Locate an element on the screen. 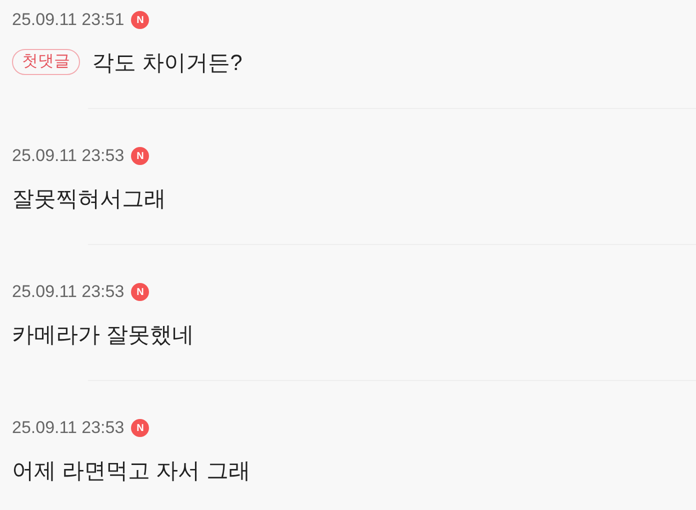  comment-date: 25.09.11 23:51 is located at coordinates (68, 20).